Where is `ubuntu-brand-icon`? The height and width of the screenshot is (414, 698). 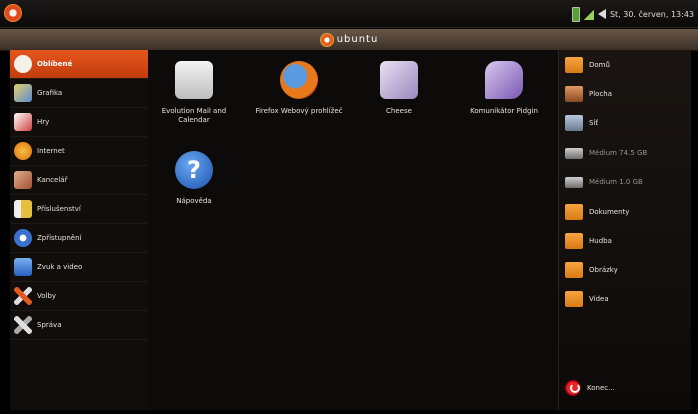
ubuntu-brand-icon is located at coordinates (326, 39).